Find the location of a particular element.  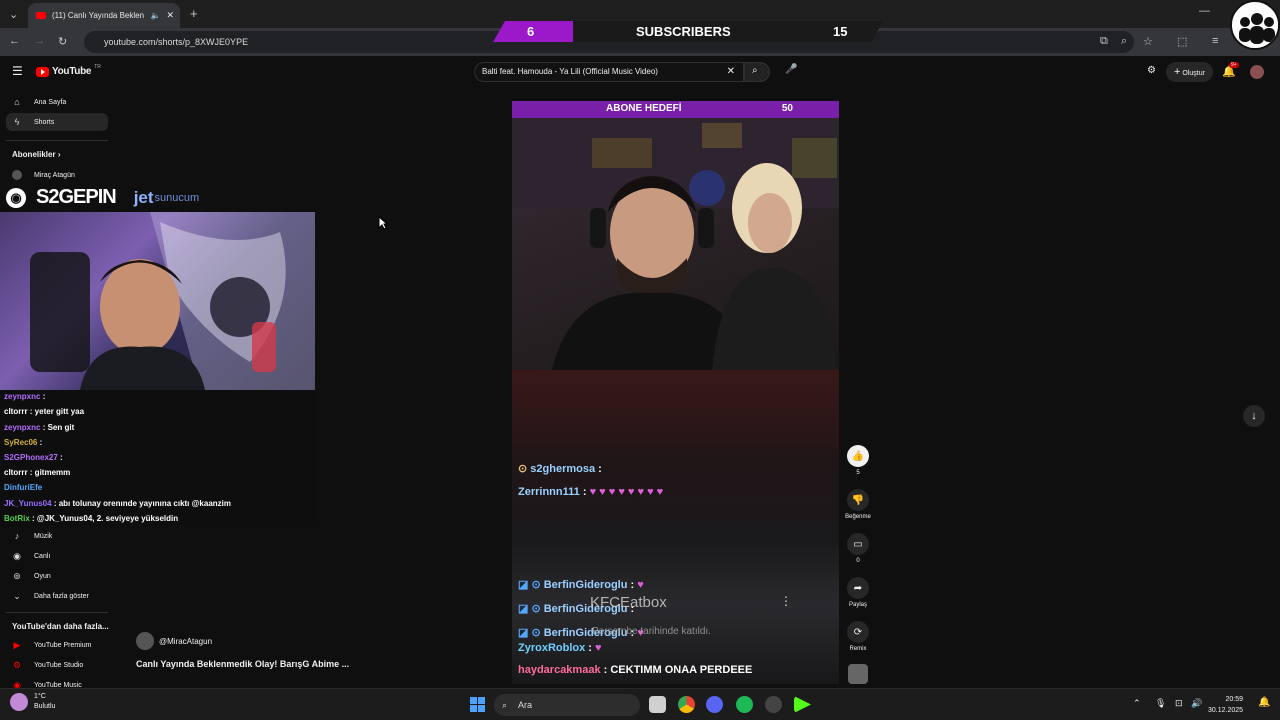

chat-line: Zerrinnn111 : ♥ ♥ ♥ ♥ ♥ ♥ ♥ ♥ is located at coordinates (591, 492).